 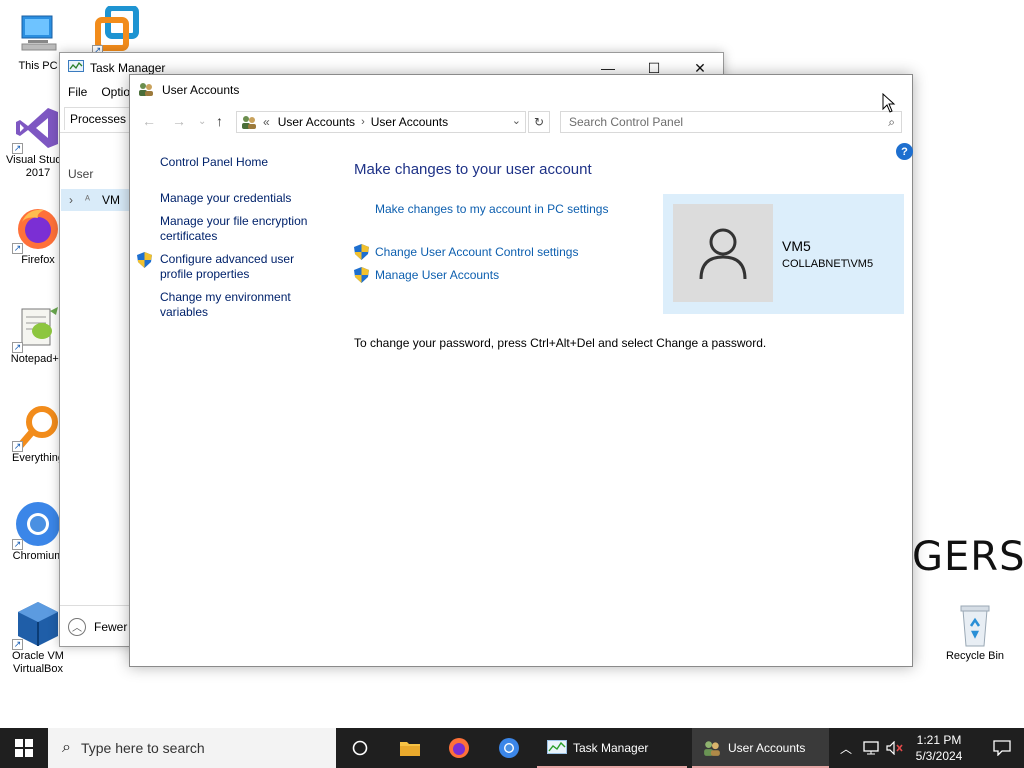 What do you see at coordinates (473, 169) in the screenshot?
I see `page-heading: Make changes to your user account` at bounding box center [473, 169].